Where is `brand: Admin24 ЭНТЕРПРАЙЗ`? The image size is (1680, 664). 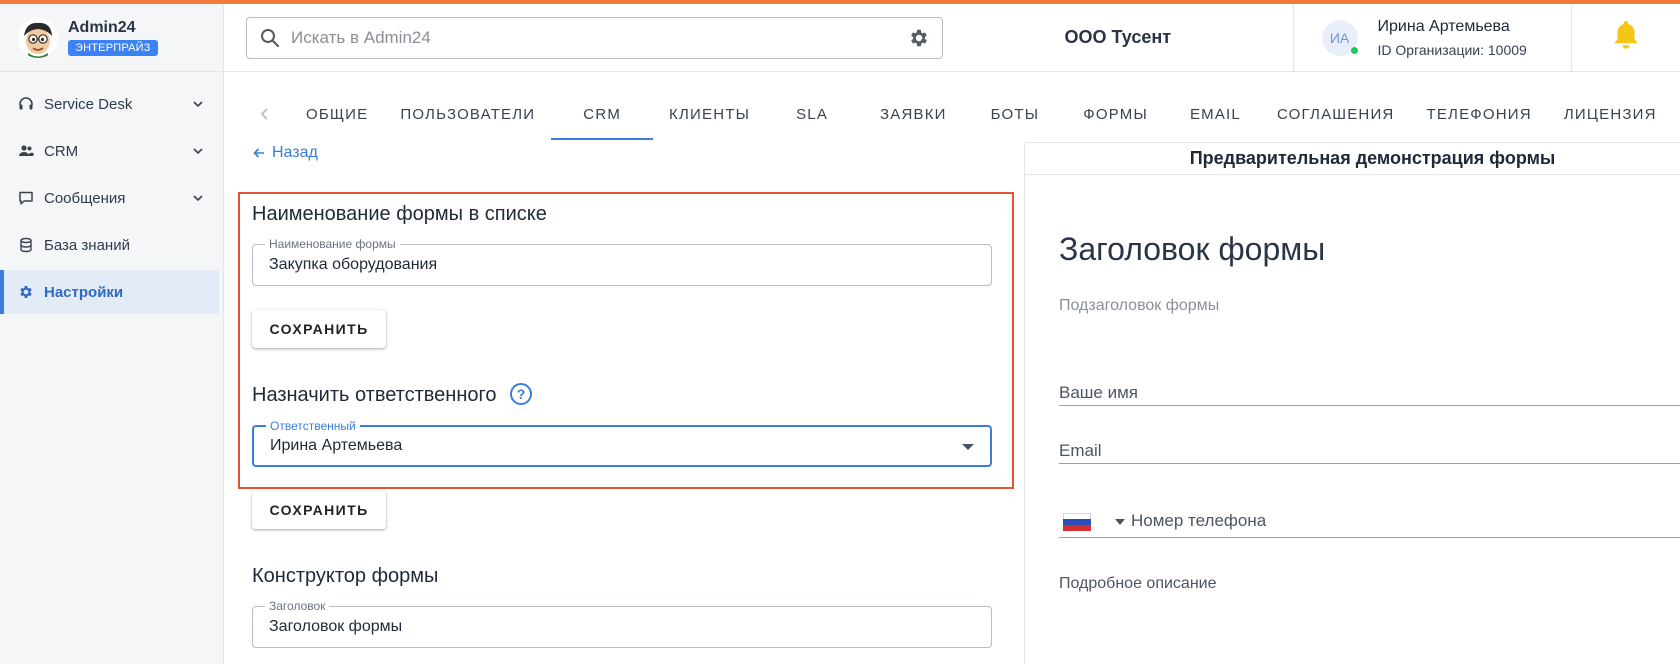
brand: Admin24 ЭНТЕРПРАЙЗ is located at coordinates (111, 38).